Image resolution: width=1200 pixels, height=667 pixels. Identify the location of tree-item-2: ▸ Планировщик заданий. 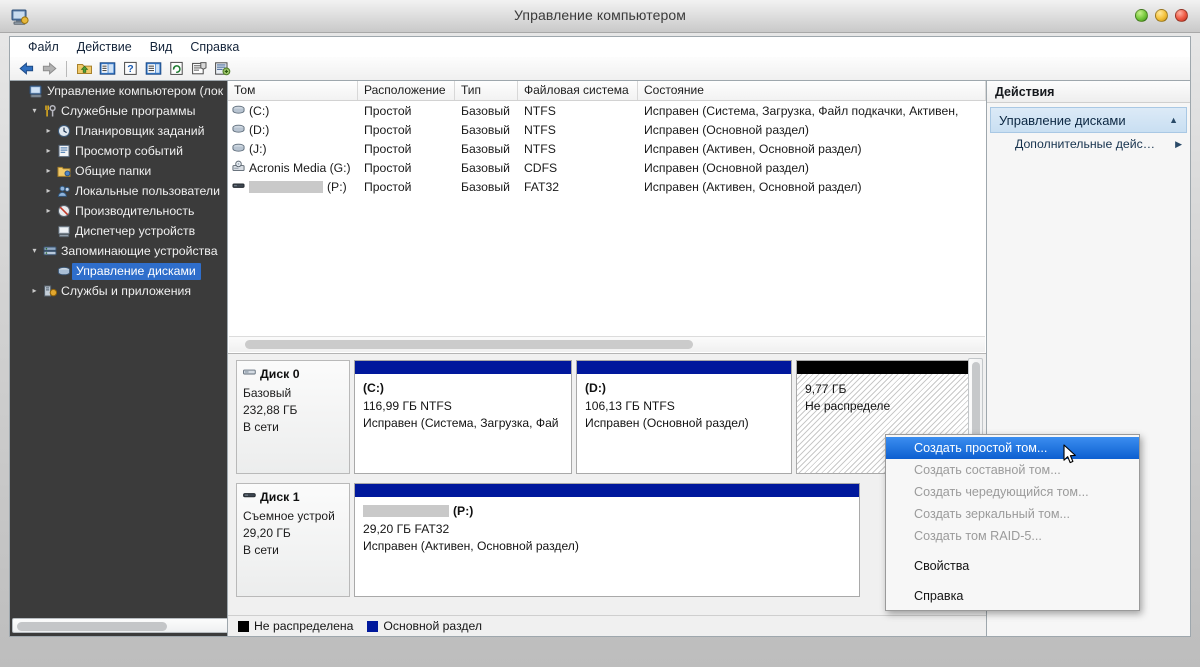
(118, 131).